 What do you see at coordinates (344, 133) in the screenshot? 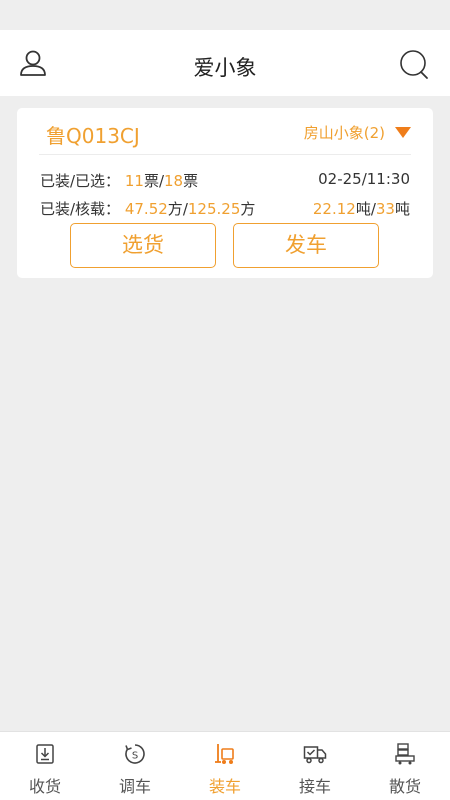
I see `route-label: 房山小象(2)` at bounding box center [344, 133].